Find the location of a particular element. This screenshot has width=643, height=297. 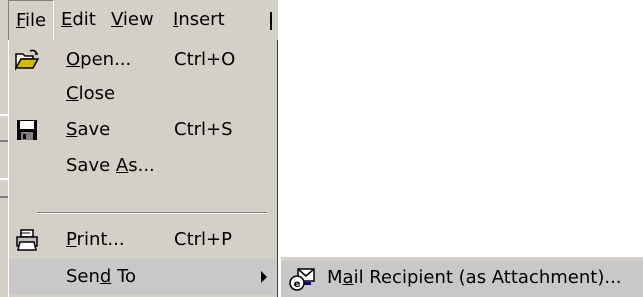

mail-envelope-icon: e is located at coordinates (302, 279).